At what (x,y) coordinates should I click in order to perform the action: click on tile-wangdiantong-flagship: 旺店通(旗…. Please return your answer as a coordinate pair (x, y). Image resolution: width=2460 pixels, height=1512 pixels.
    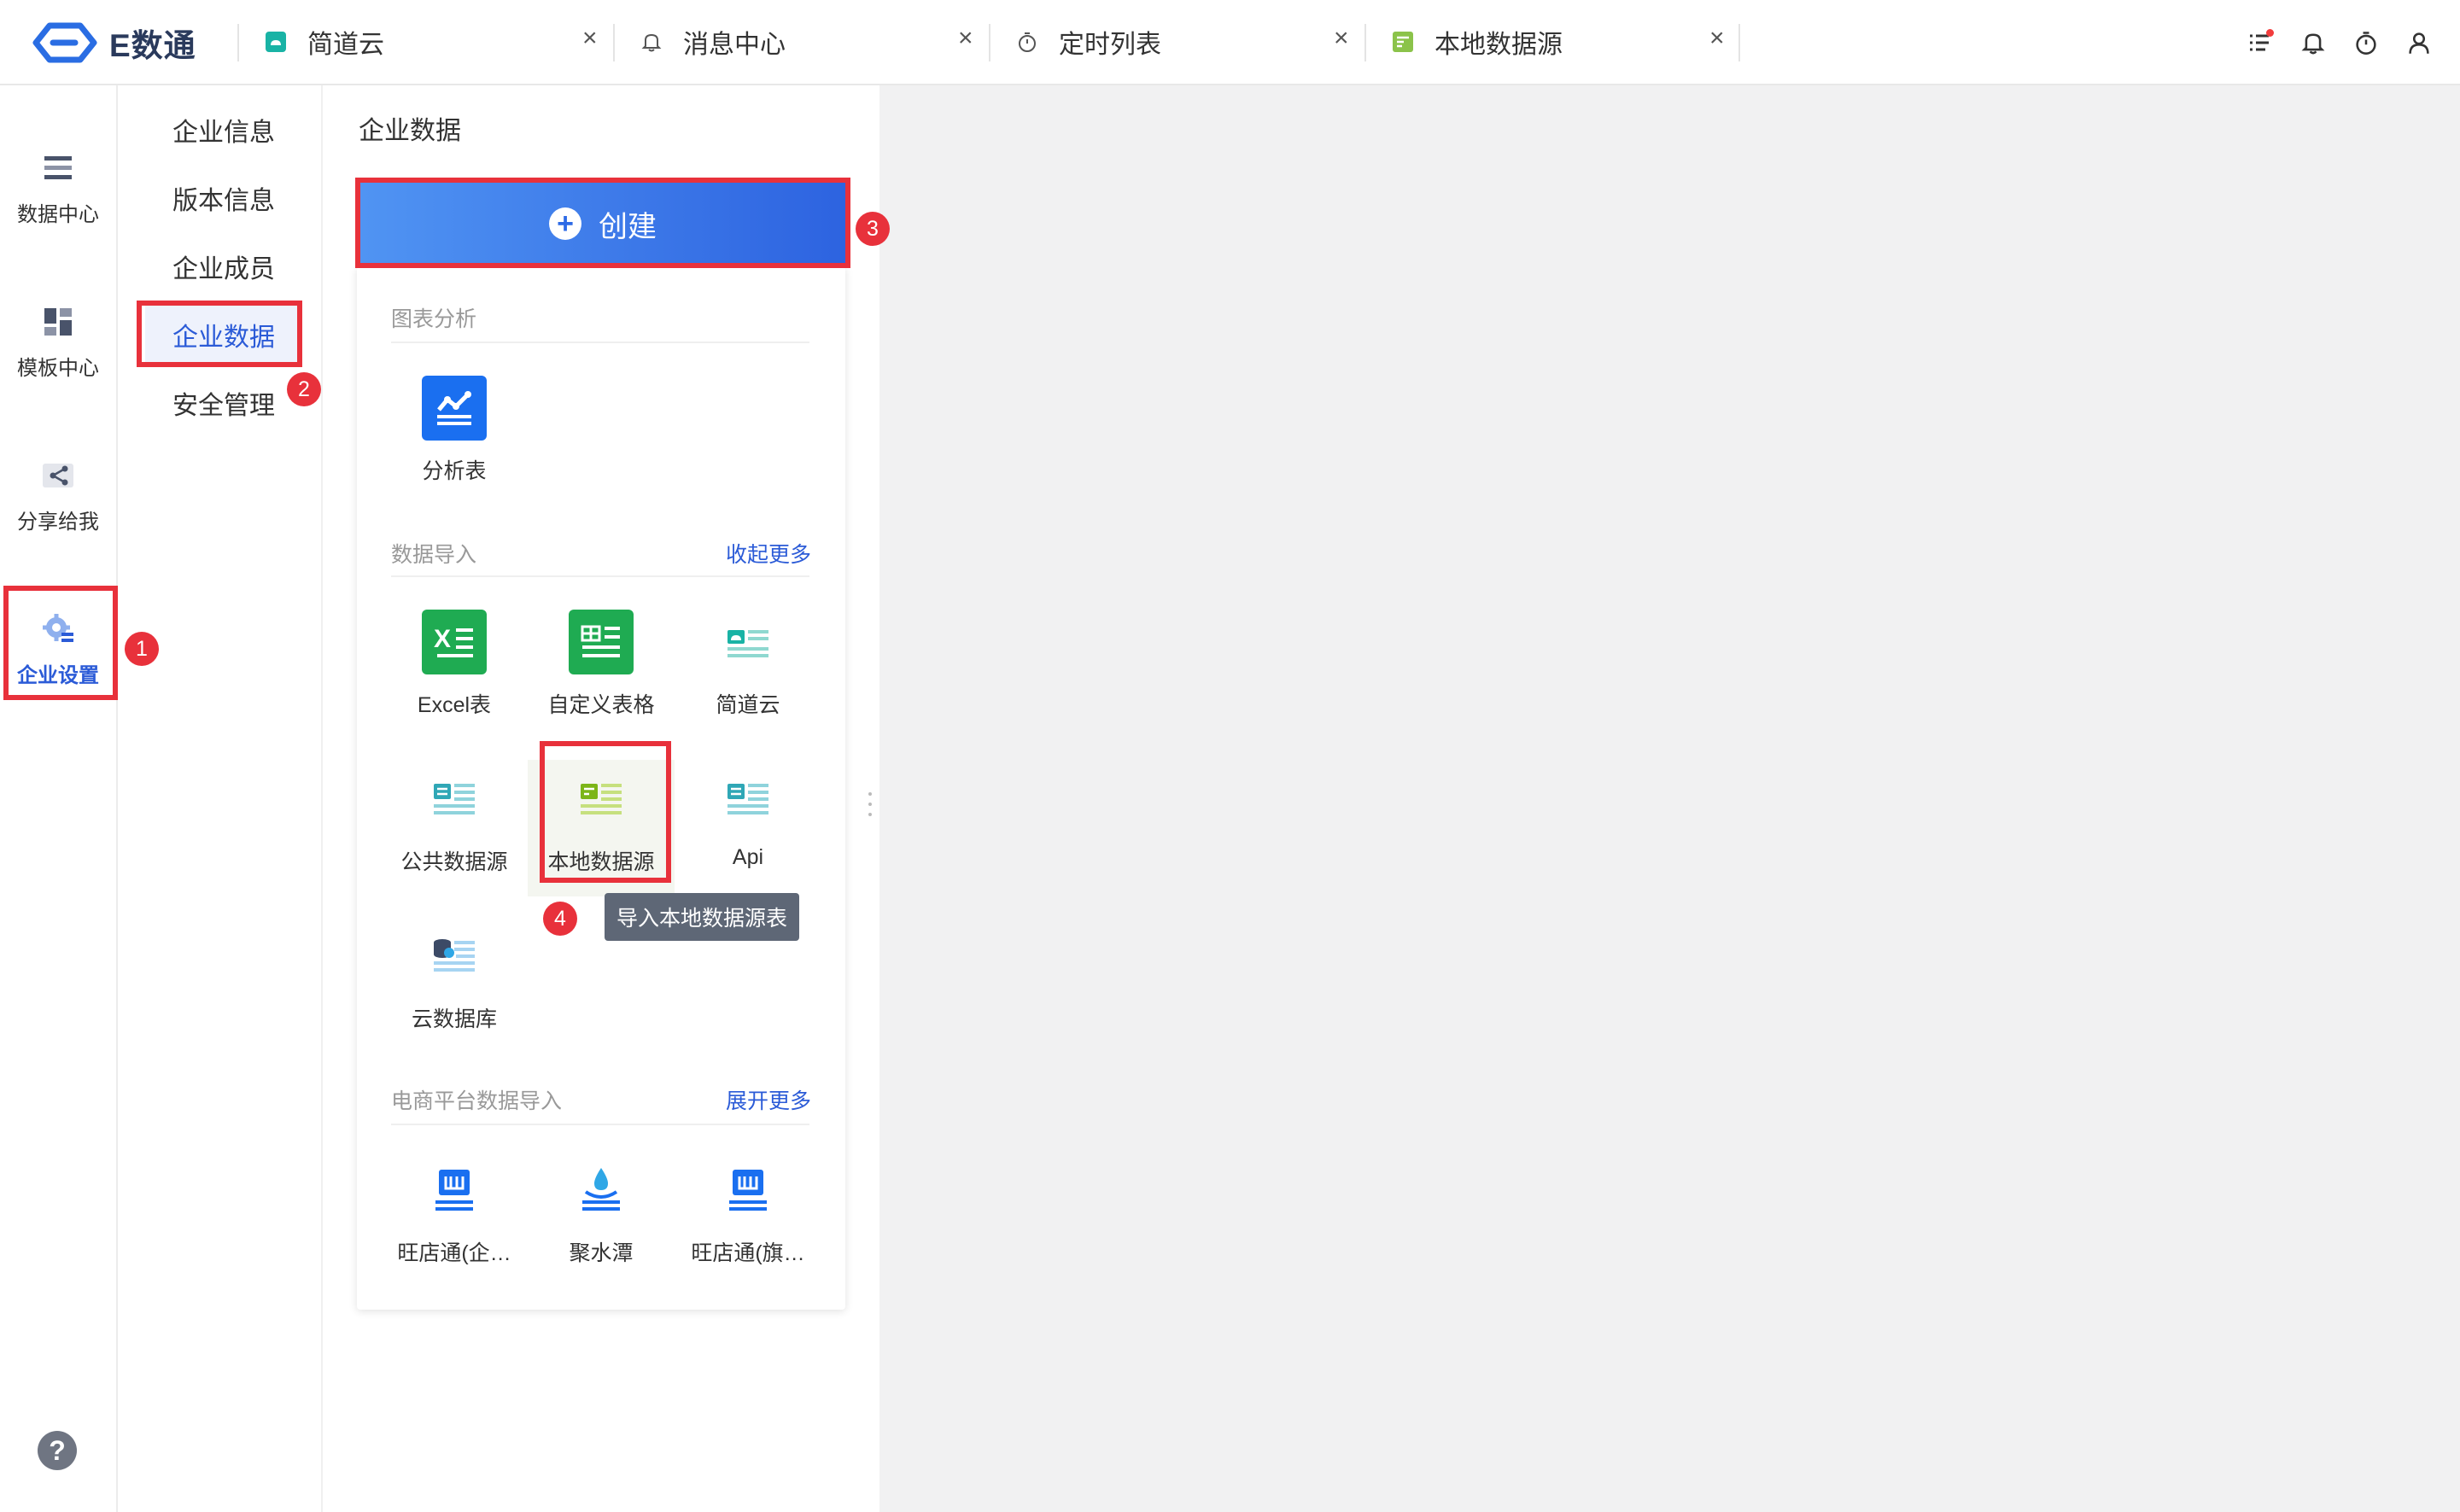
    Looking at the image, I should click on (748, 1219).